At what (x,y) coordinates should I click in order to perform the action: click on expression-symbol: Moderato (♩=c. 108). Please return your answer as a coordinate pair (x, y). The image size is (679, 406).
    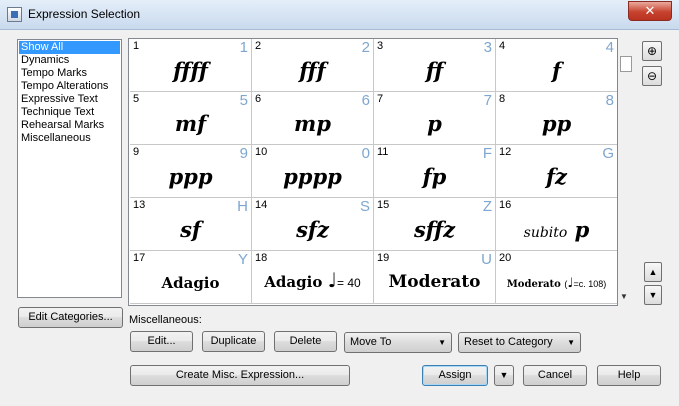
    Looking at the image, I should click on (556, 283).